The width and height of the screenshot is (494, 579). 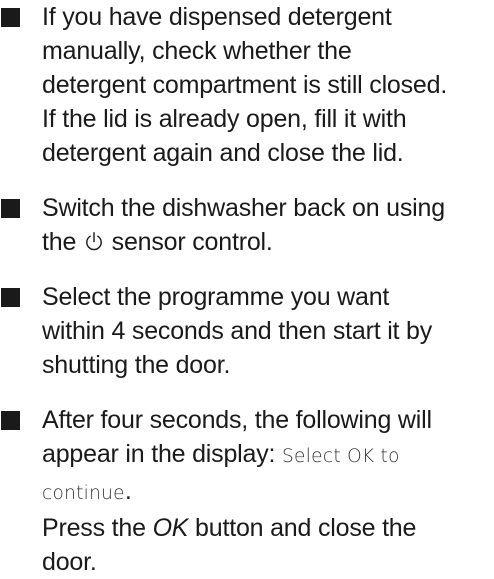 I want to click on instruction-text: If you have dispensed detergent, so click(x=217, y=17).